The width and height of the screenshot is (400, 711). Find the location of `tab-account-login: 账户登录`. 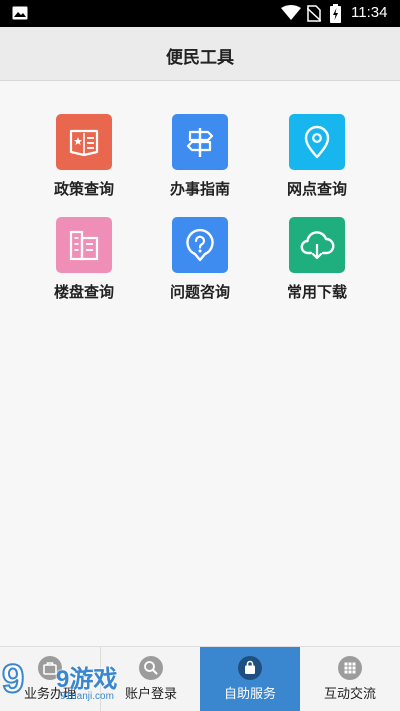

tab-account-login: 账户登录 is located at coordinates (151, 679).